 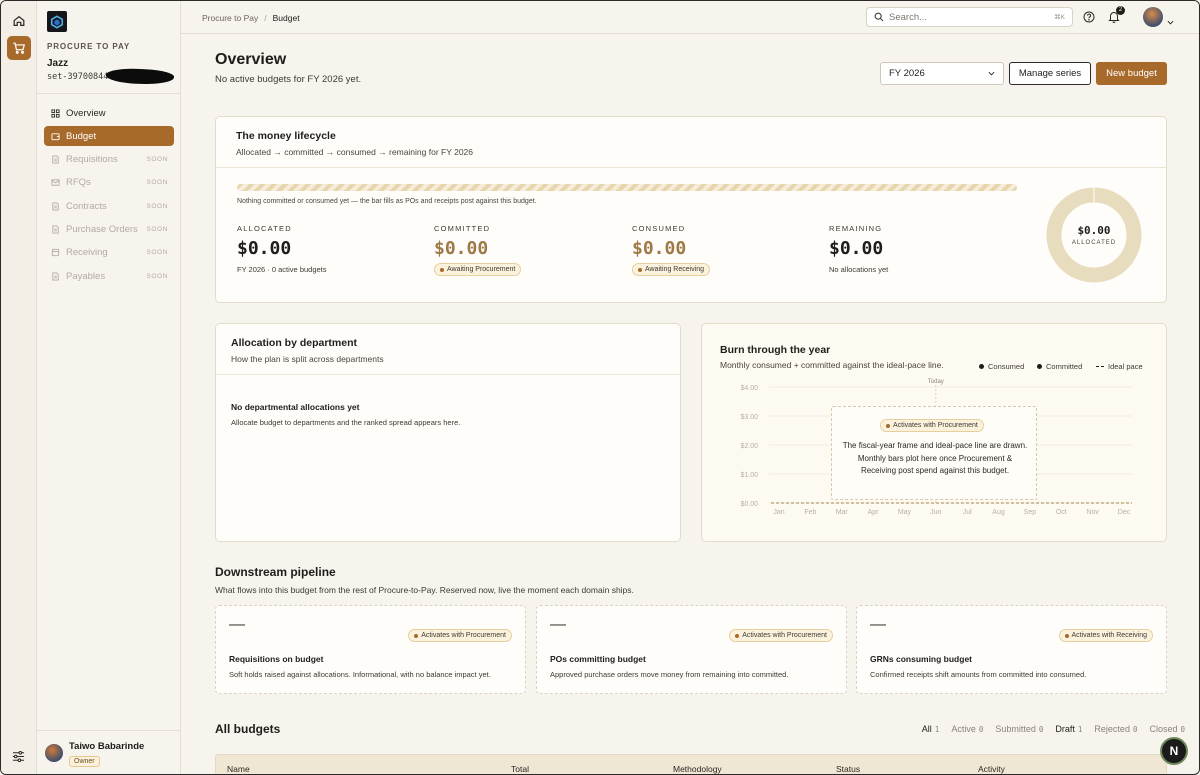 What do you see at coordinates (87, 253) in the screenshot?
I see `sidebar-item-label: Receiving` at bounding box center [87, 253].